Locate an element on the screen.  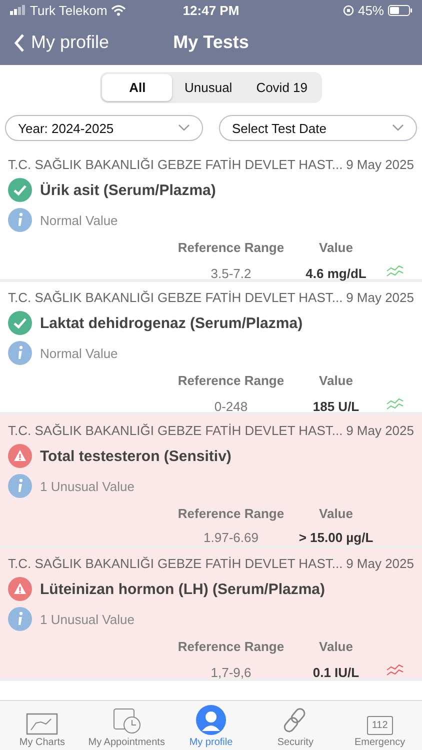
person-icon is located at coordinates (211, 720).